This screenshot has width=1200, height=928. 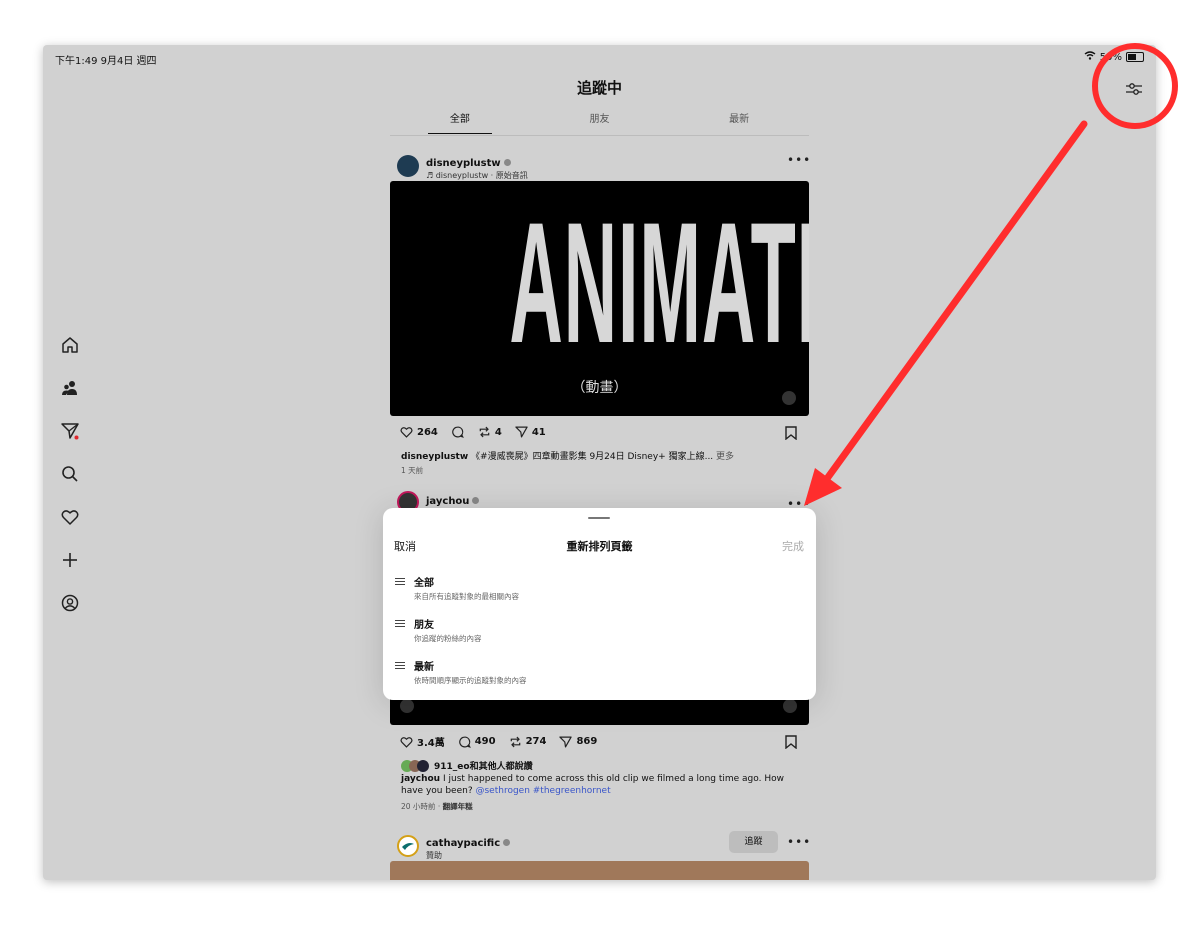 What do you see at coordinates (955, 302) in the screenshot?
I see `annotation-arrow-line` at bounding box center [955, 302].